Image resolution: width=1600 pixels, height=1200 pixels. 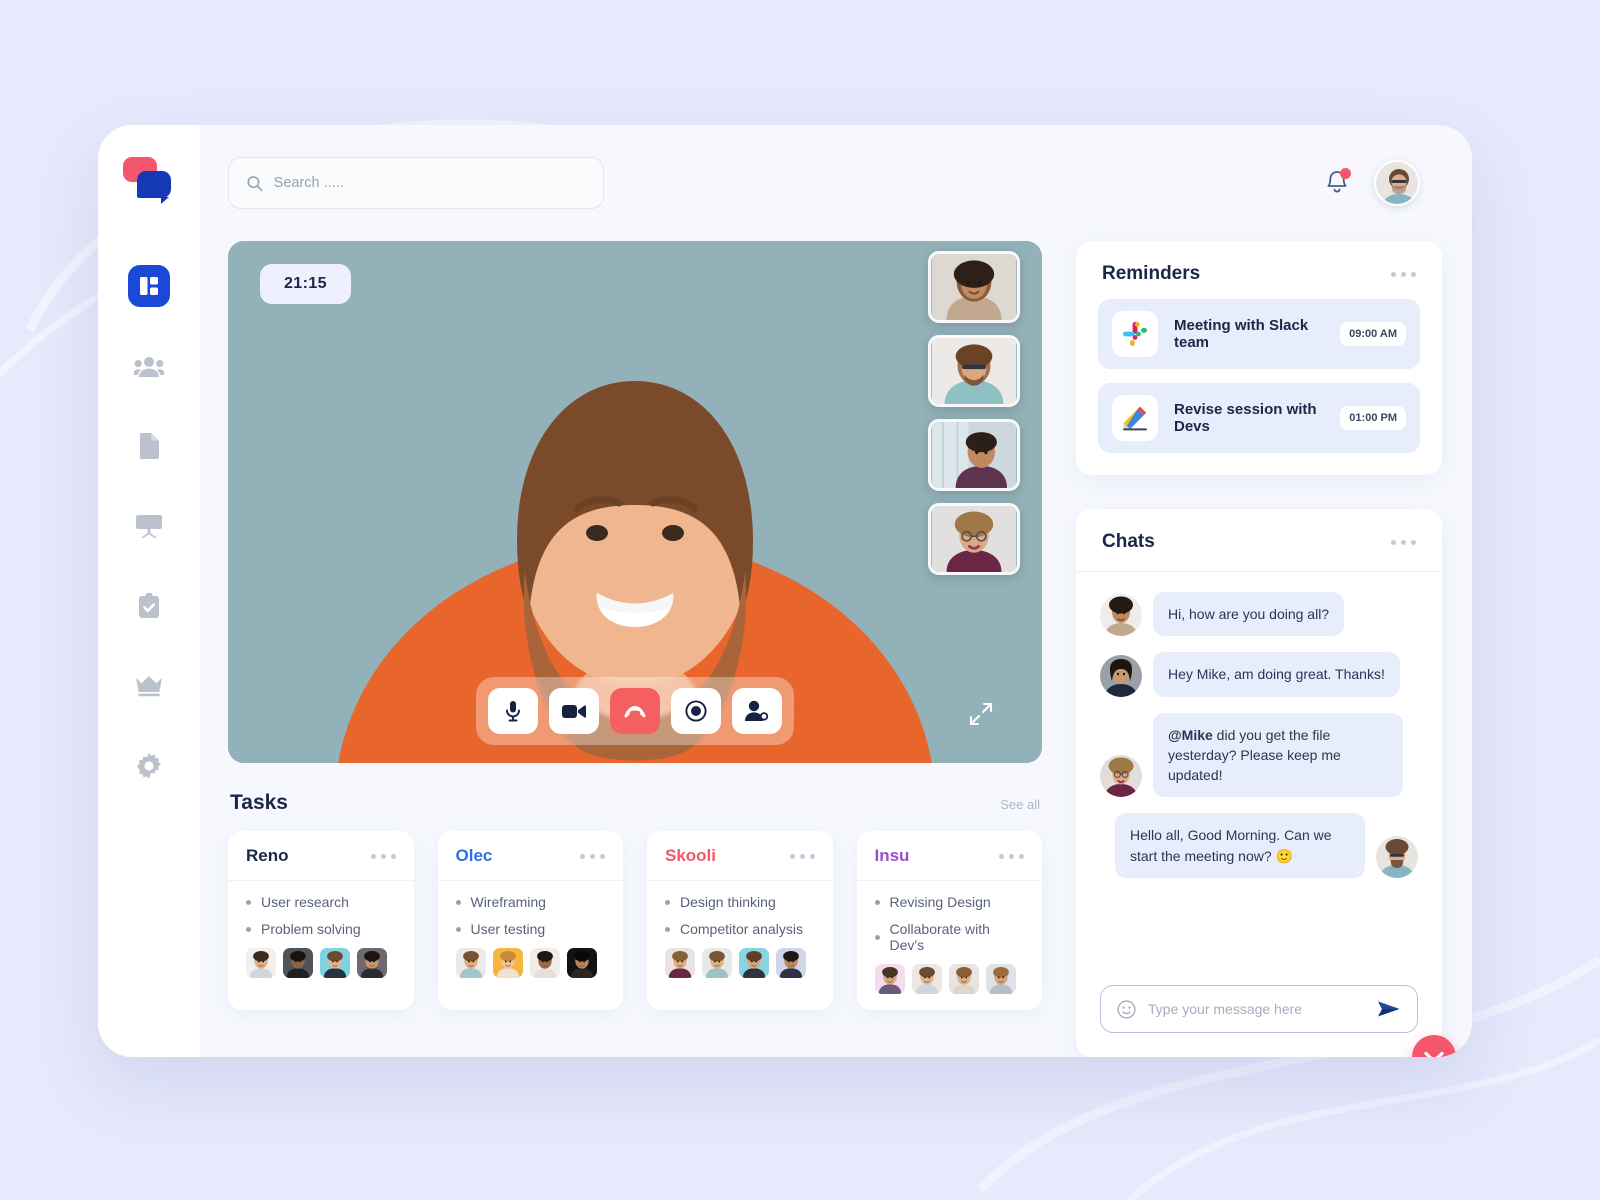 What do you see at coordinates (531, 902) in the screenshot?
I see `task-item: Wireframing` at bounding box center [531, 902].